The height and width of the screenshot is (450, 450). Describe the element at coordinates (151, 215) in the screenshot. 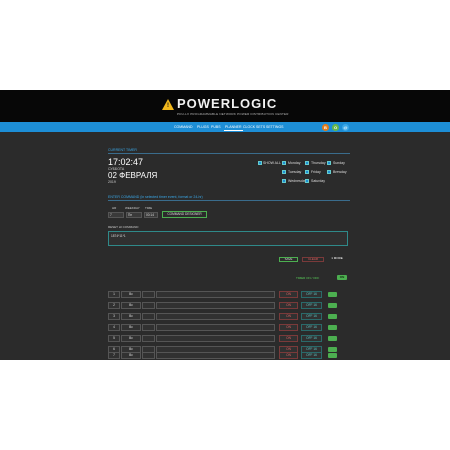

I see `time-input: 00:14` at that location.